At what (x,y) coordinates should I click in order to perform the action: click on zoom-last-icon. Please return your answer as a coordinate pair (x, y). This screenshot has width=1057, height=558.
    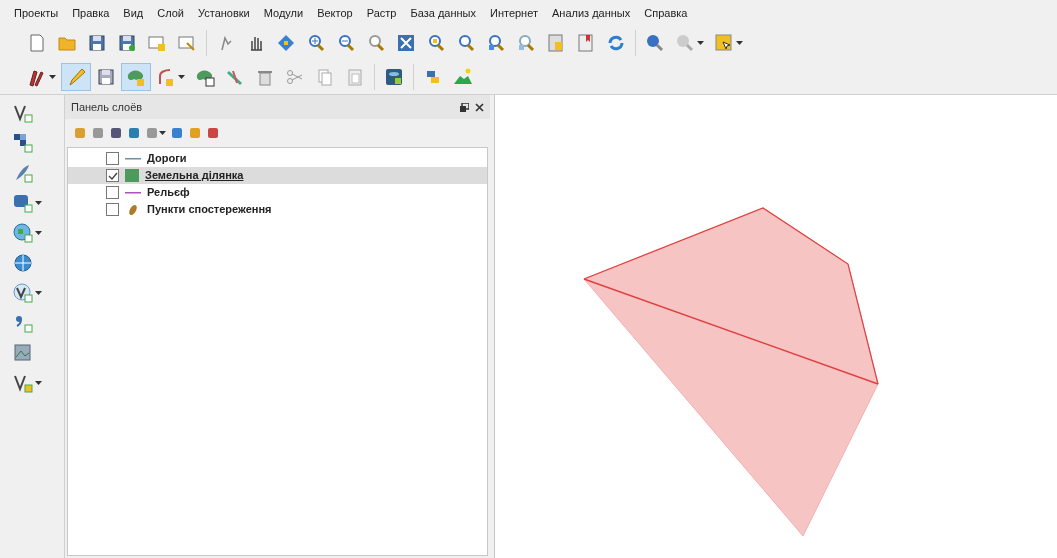
    Looking at the image, I should click on (496, 43).